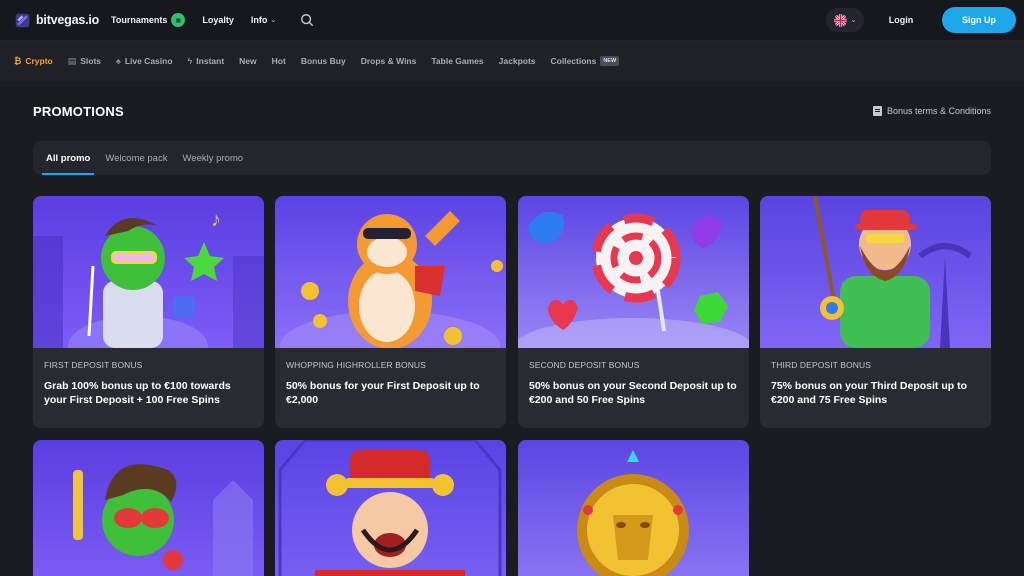  What do you see at coordinates (840, 20) in the screenshot?
I see `uk-flag-icon` at bounding box center [840, 20].